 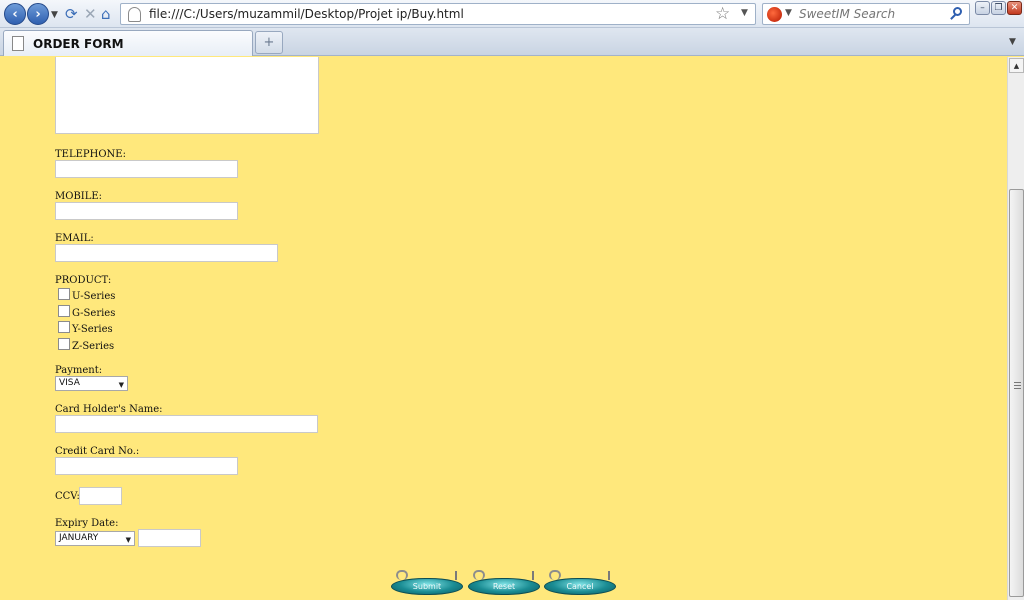 What do you see at coordinates (774, 14) in the screenshot?
I see `sweetim-logo-icon` at bounding box center [774, 14].